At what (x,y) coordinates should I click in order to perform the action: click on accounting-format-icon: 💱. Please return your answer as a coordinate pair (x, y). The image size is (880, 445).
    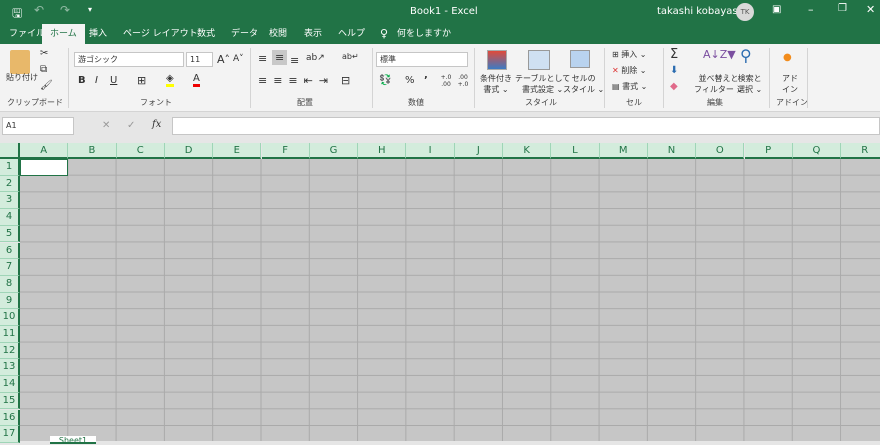
    Looking at the image, I should click on (385, 80).